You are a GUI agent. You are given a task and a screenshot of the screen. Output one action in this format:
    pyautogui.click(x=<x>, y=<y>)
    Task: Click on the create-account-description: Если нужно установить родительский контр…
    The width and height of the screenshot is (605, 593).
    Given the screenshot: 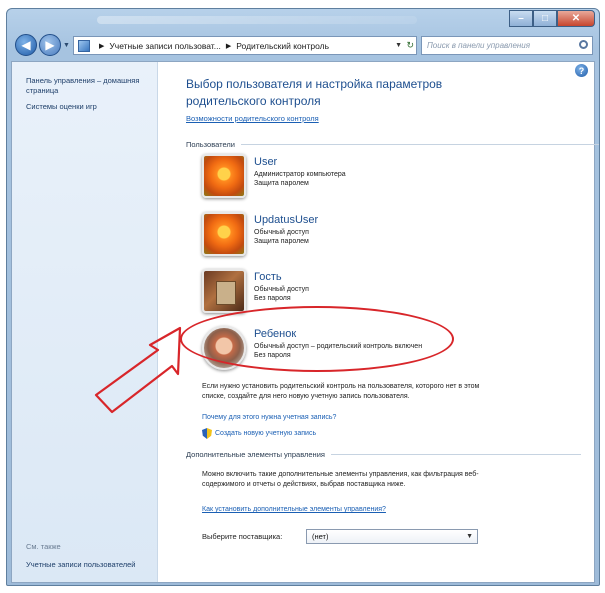 What is the action you would take?
    pyautogui.click(x=341, y=391)
    